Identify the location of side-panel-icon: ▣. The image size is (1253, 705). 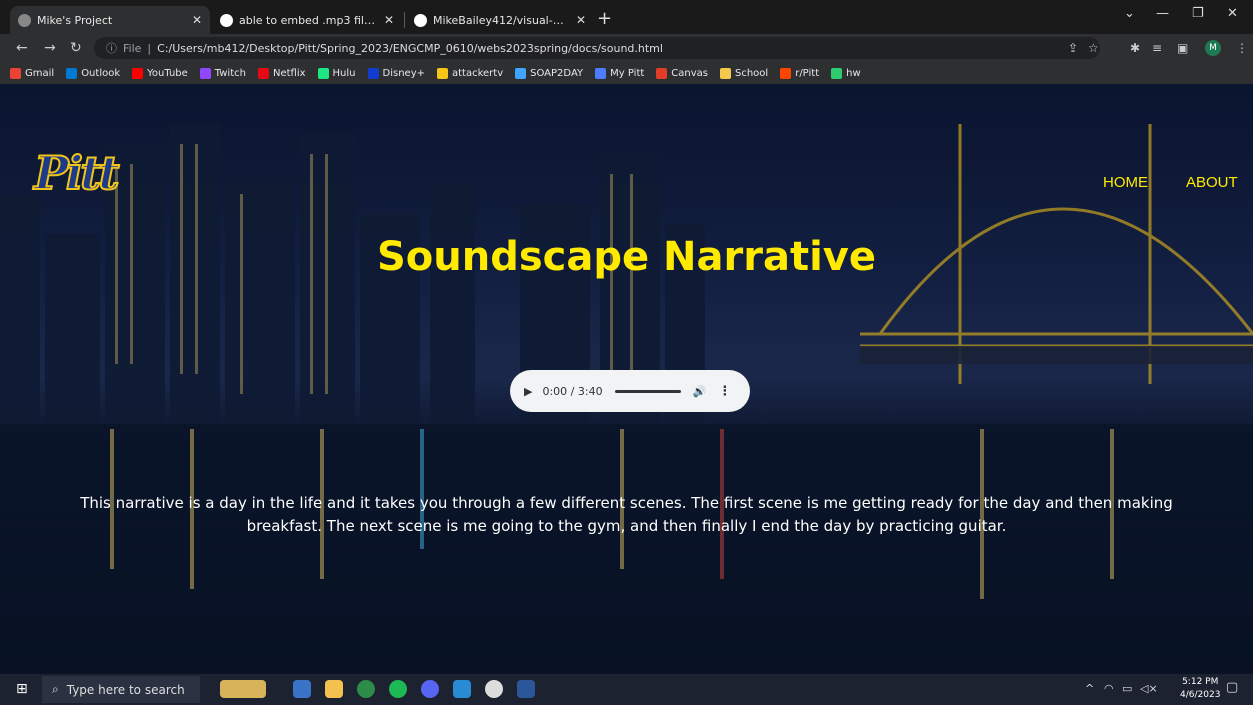
(1182, 48).